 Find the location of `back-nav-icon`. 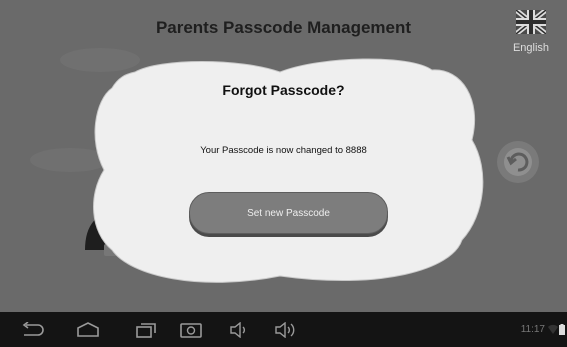

back-nav-icon is located at coordinates (33, 328).